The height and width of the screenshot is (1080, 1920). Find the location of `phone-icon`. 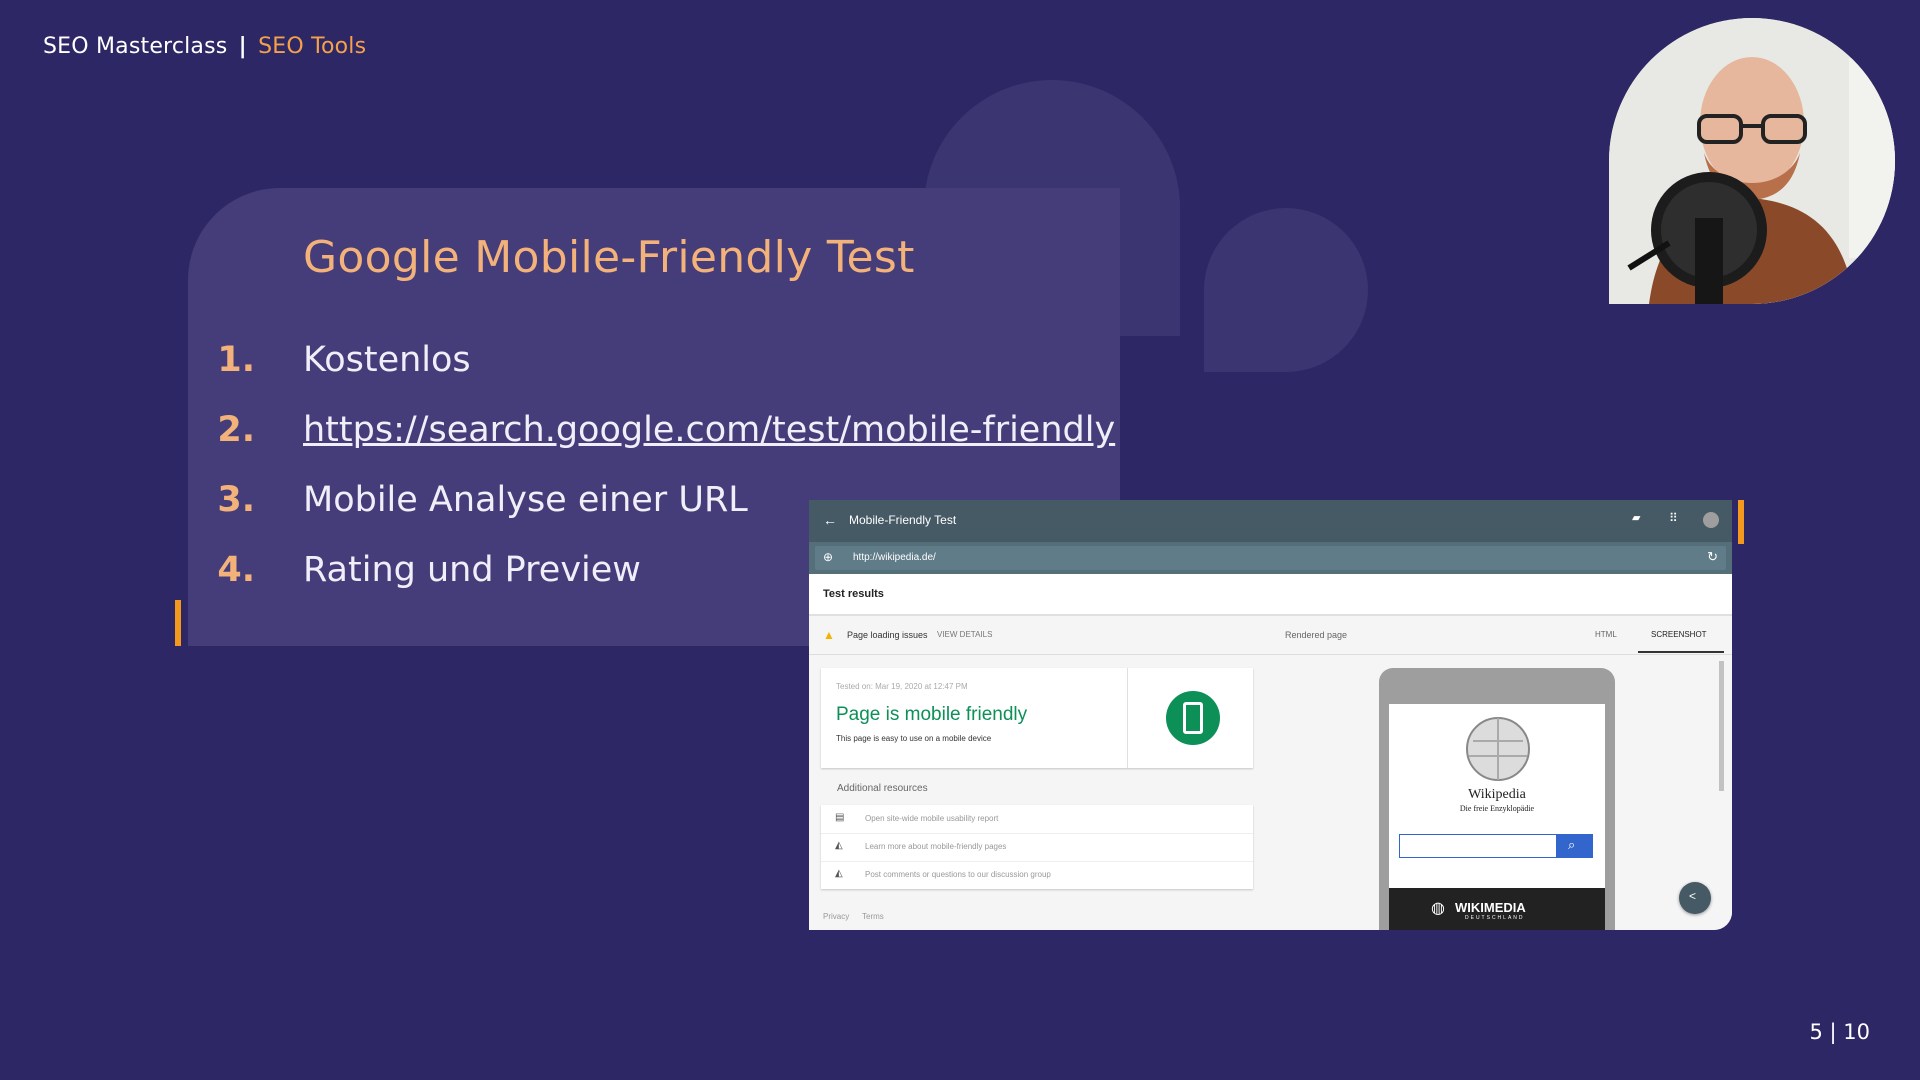

phone-icon is located at coordinates (1193, 718).